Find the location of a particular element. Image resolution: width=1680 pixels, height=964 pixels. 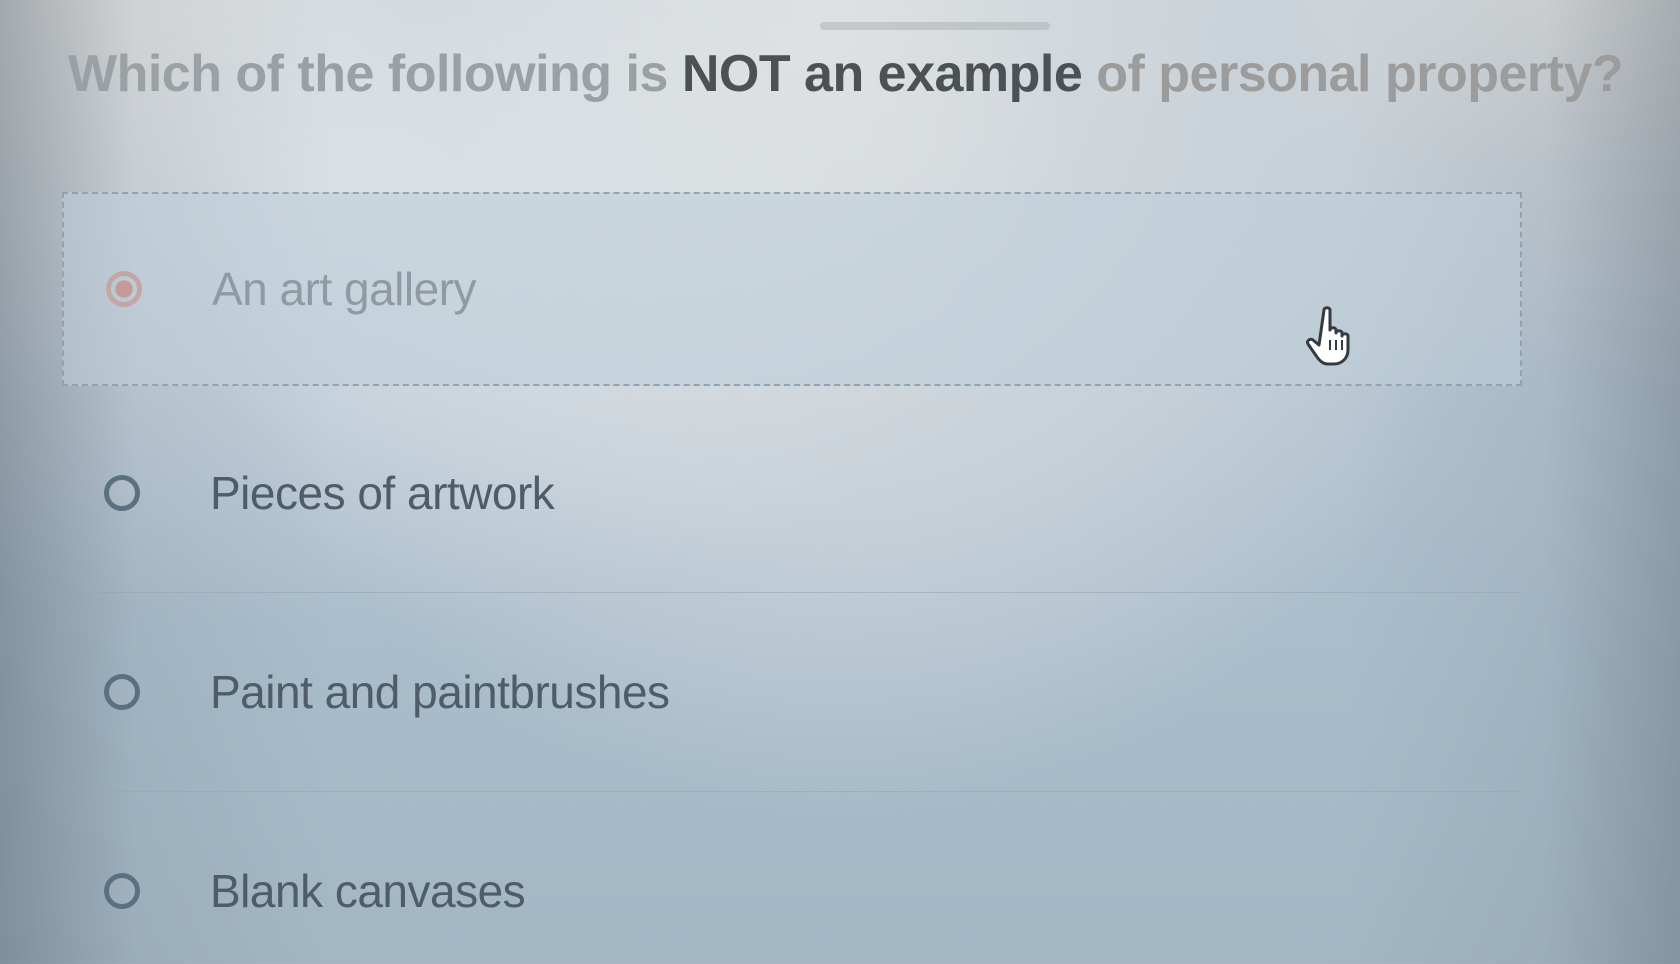

question-emphasis: NOT an example is located at coordinates (882, 74).